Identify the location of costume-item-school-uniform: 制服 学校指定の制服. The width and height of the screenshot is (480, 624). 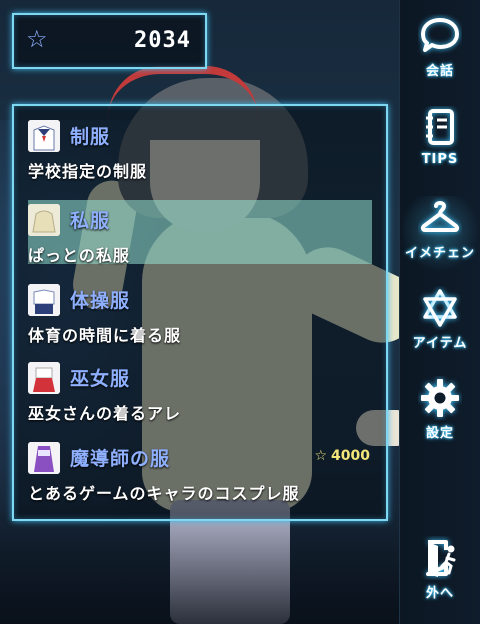
(200, 153).